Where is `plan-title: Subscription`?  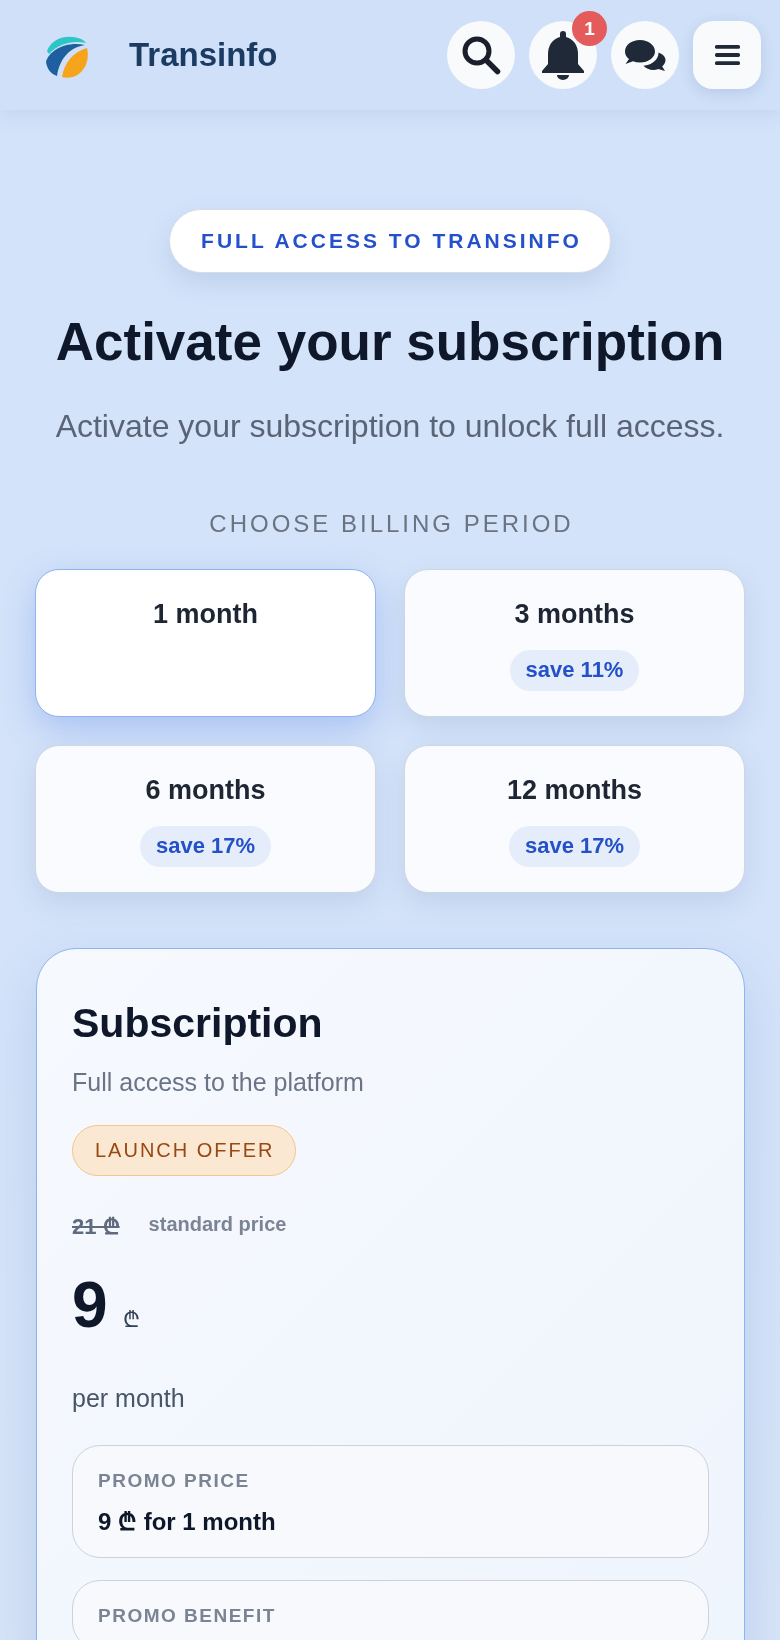 plan-title: Subscription is located at coordinates (197, 1023).